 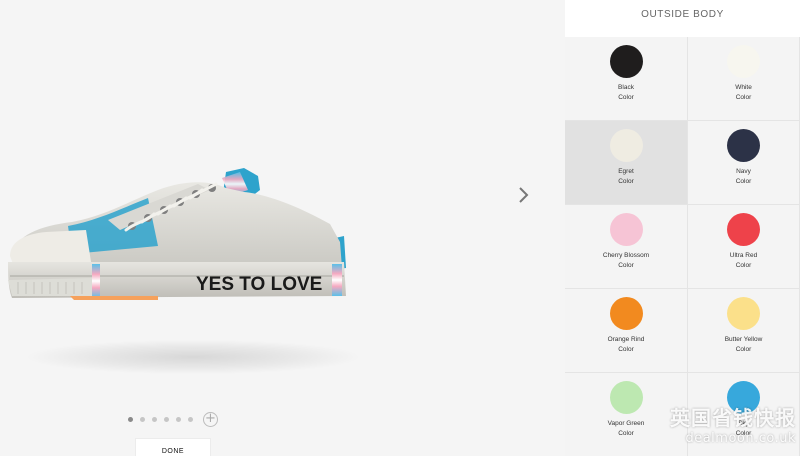 I want to click on swatch-name: Vapor Green, so click(x=626, y=423).